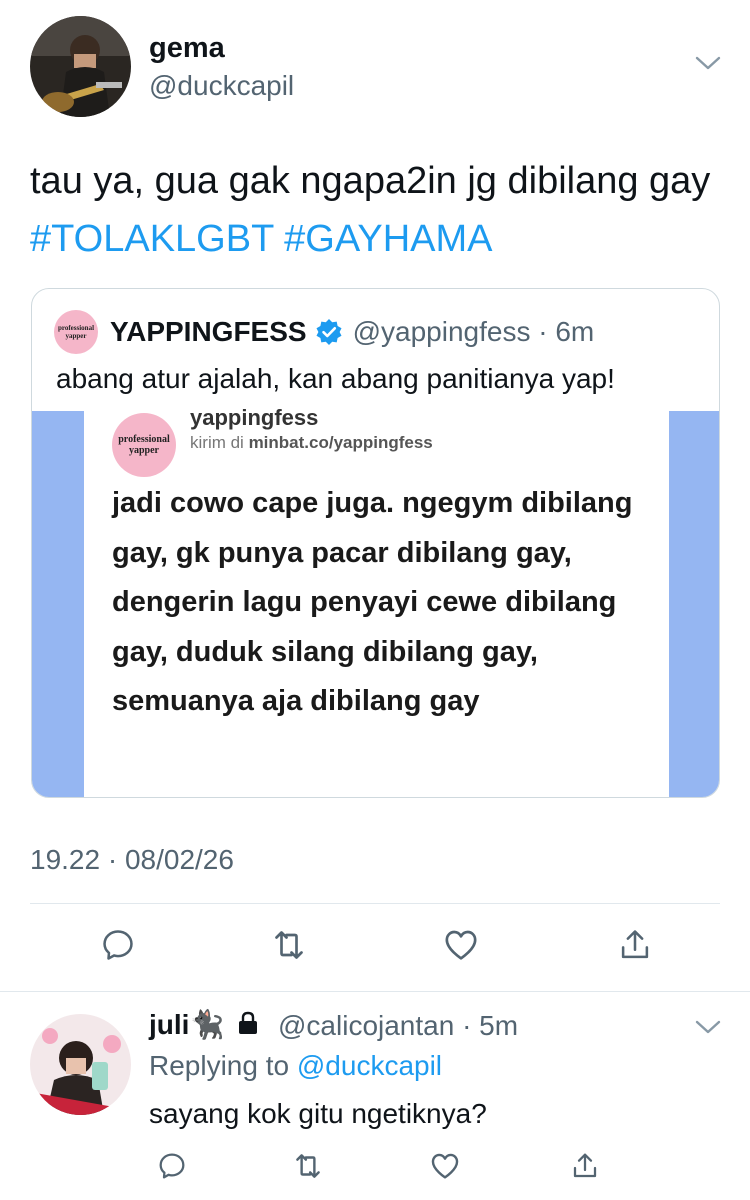 Image resolution: width=750 pixels, height=1200 pixels. What do you see at coordinates (76, 328) in the screenshot?
I see `quoted-avatar-text-1: professional` at bounding box center [76, 328].